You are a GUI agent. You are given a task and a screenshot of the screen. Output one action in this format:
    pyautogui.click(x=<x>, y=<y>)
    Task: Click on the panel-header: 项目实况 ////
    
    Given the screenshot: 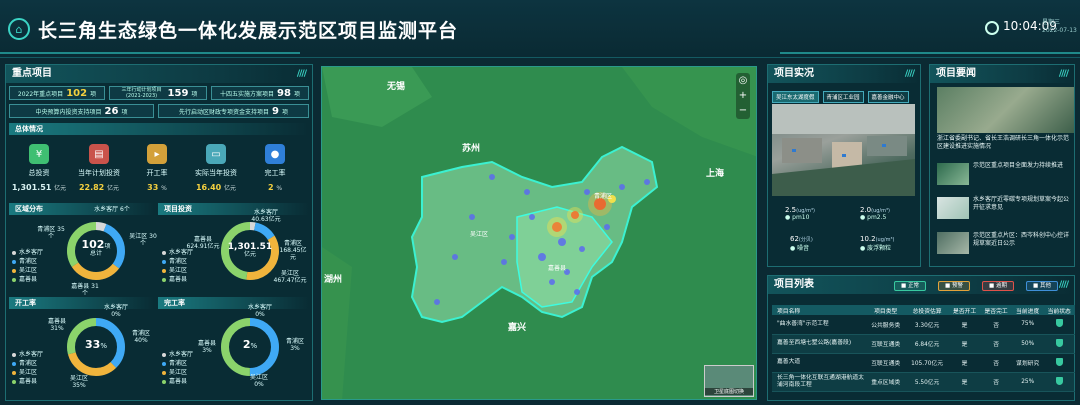 What is the action you would take?
    pyautogui.click(x=844, y=74)
    